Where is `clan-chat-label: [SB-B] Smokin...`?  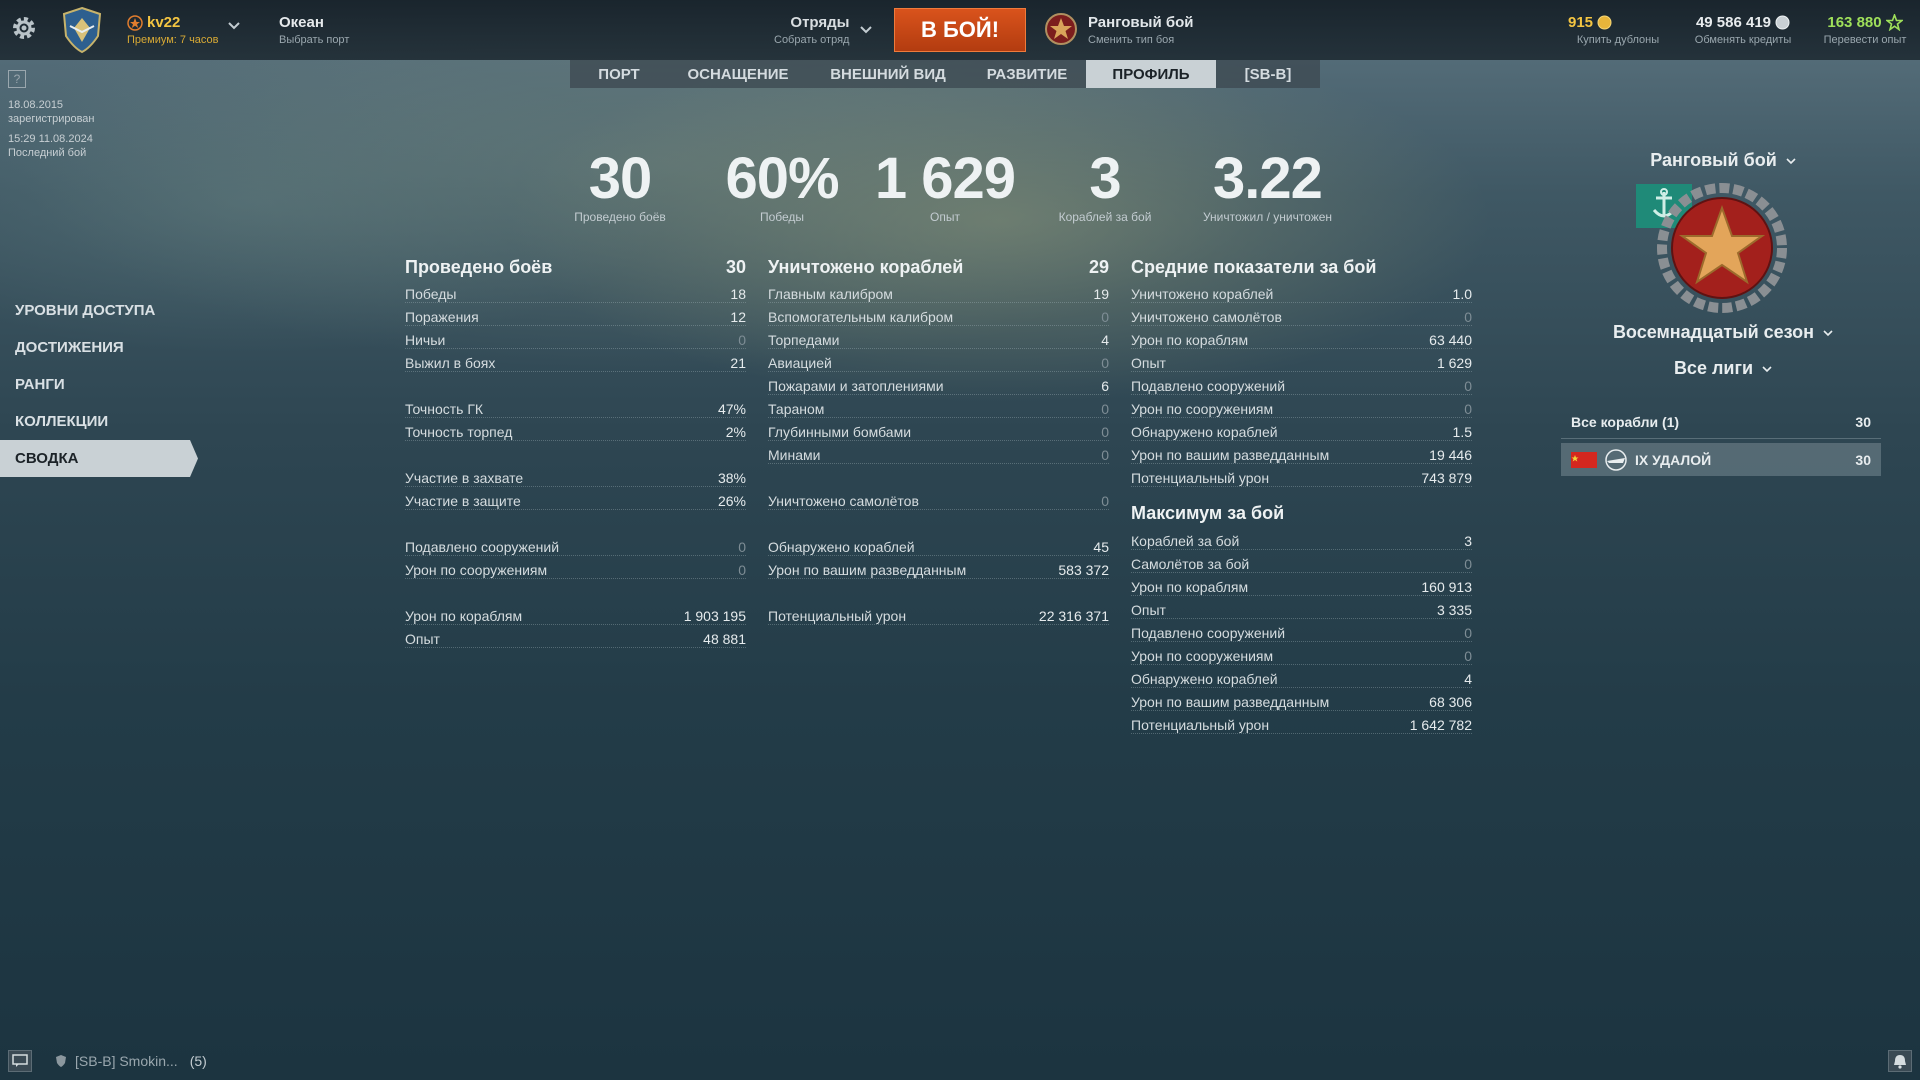 clan-chat-label: [SB-B] Smokin... is located at coordinates (126, 1061).